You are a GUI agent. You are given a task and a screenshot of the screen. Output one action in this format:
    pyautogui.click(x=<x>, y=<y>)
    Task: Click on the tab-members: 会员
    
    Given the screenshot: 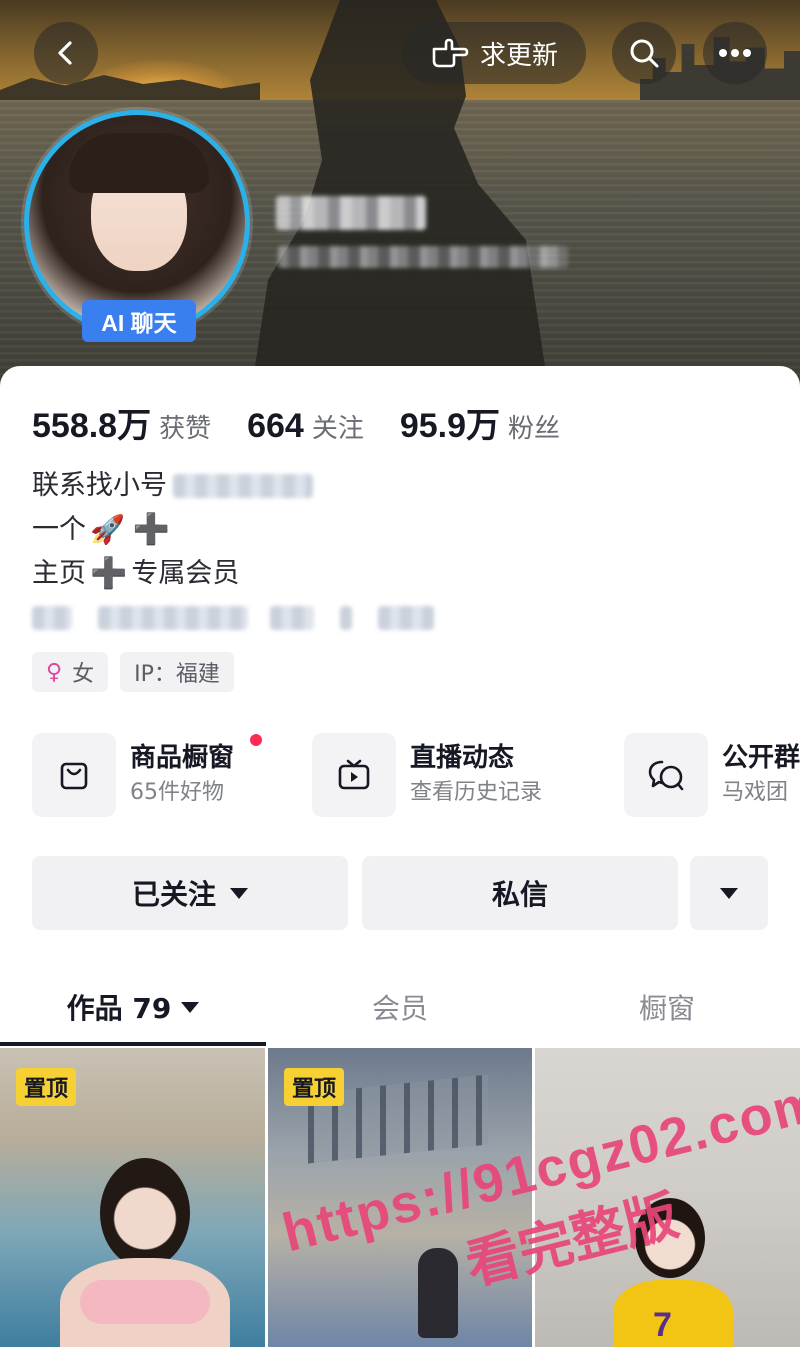 What is the action you would take?
    pyautogui.click(x=400, y=1007)
    